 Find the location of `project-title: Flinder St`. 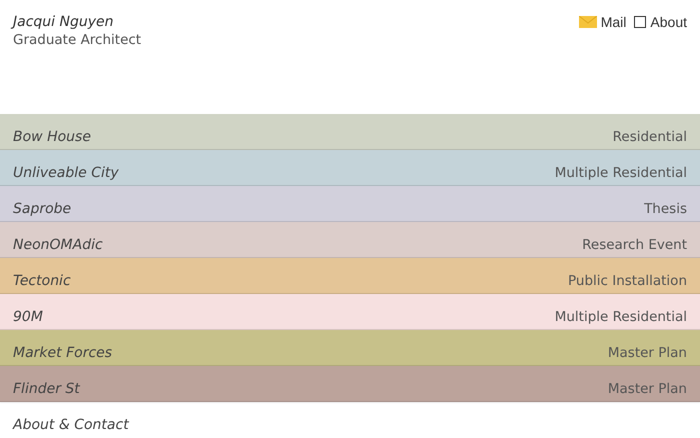

project-title: Flinder St is located at coordinates (46, 389).